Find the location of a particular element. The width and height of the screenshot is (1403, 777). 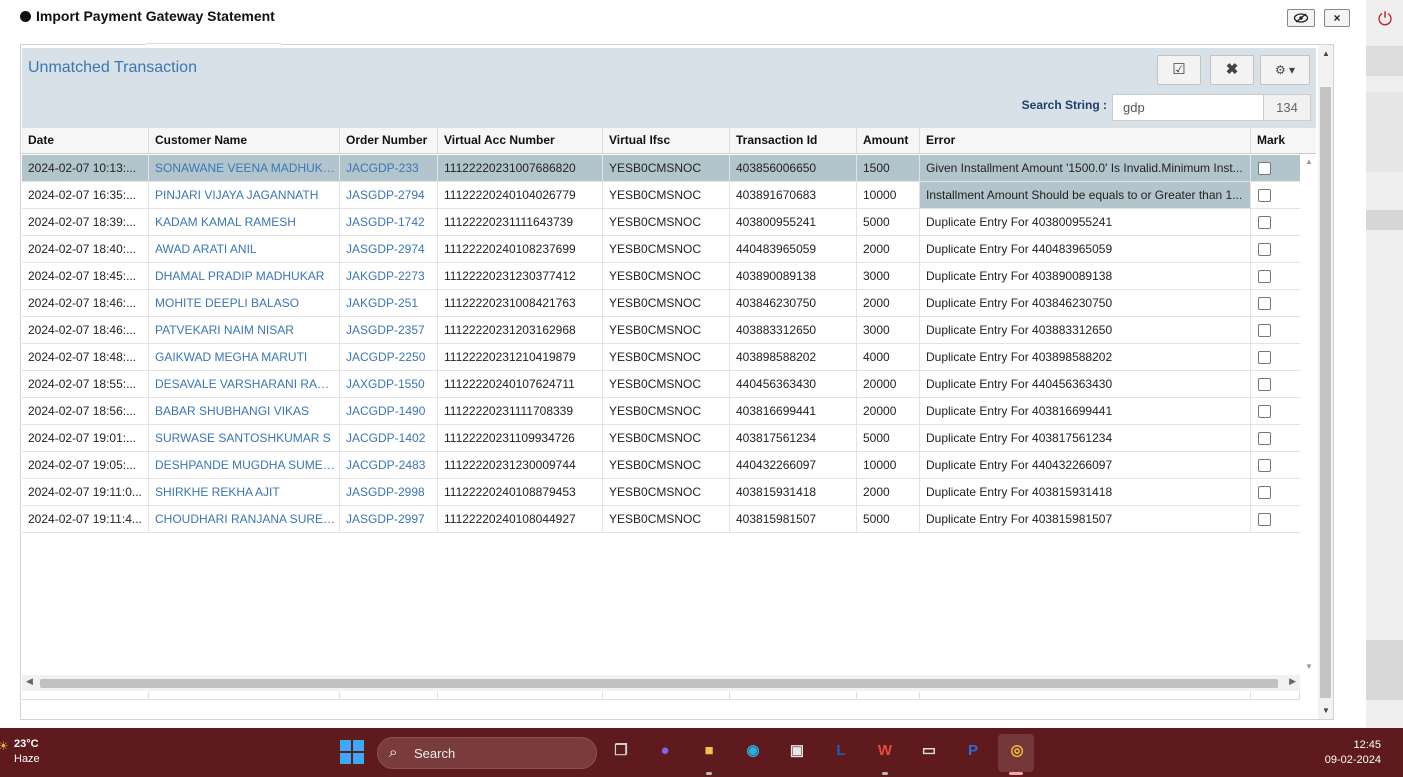

settings-dropdown-button: ⚙ ▾ is located at coordinates (1285, 70).